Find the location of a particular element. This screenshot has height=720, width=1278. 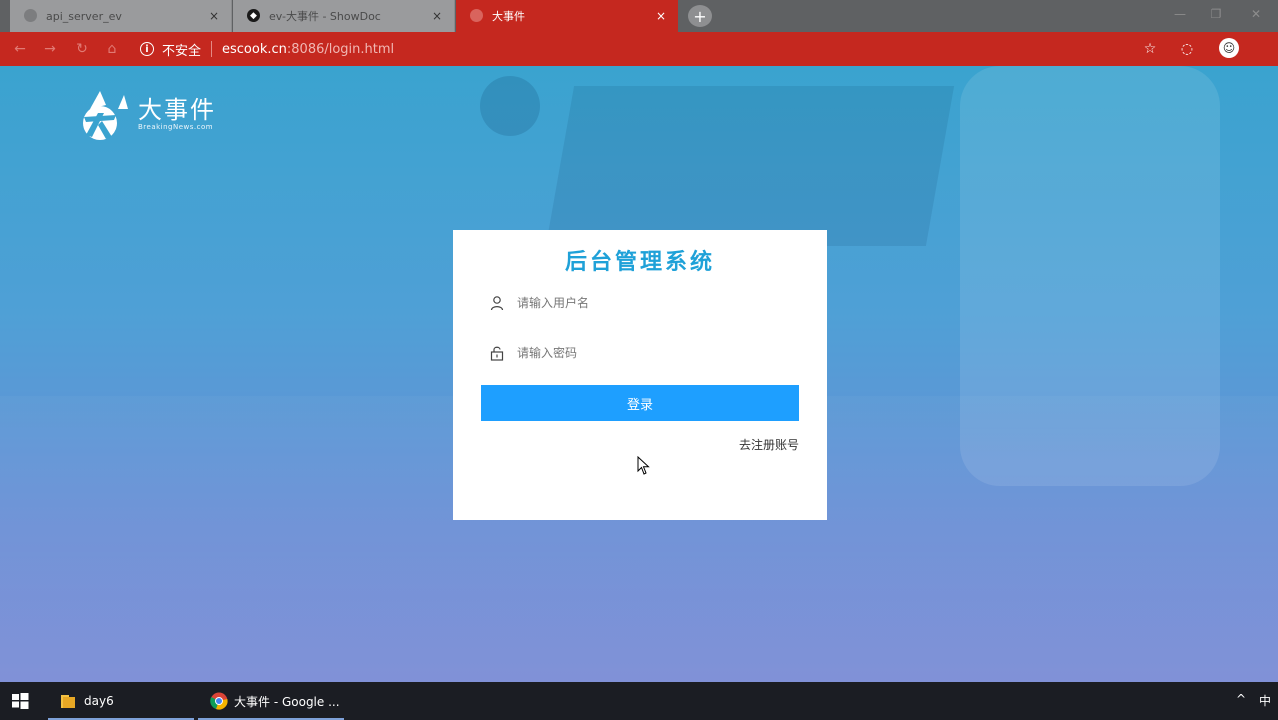

divider is located at coordinates (212, 49).